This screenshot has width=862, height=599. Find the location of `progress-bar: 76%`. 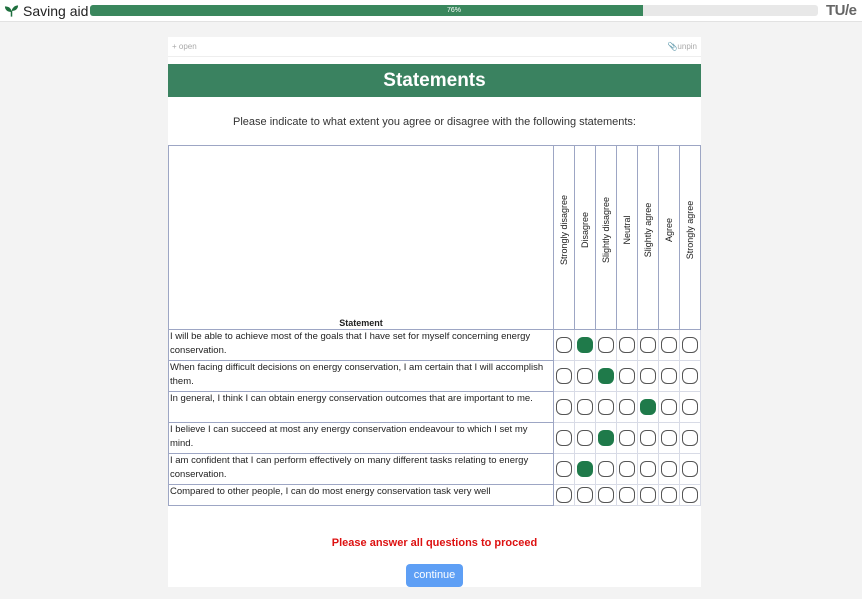

progress-bar: 76% is located at coordinates (454, 10).